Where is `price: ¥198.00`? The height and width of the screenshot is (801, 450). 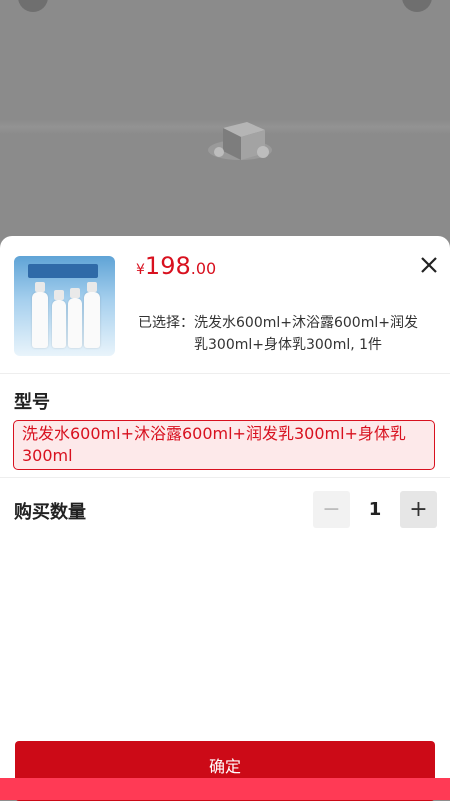 price: ¥198.00 is located at coordinates (176, 266).